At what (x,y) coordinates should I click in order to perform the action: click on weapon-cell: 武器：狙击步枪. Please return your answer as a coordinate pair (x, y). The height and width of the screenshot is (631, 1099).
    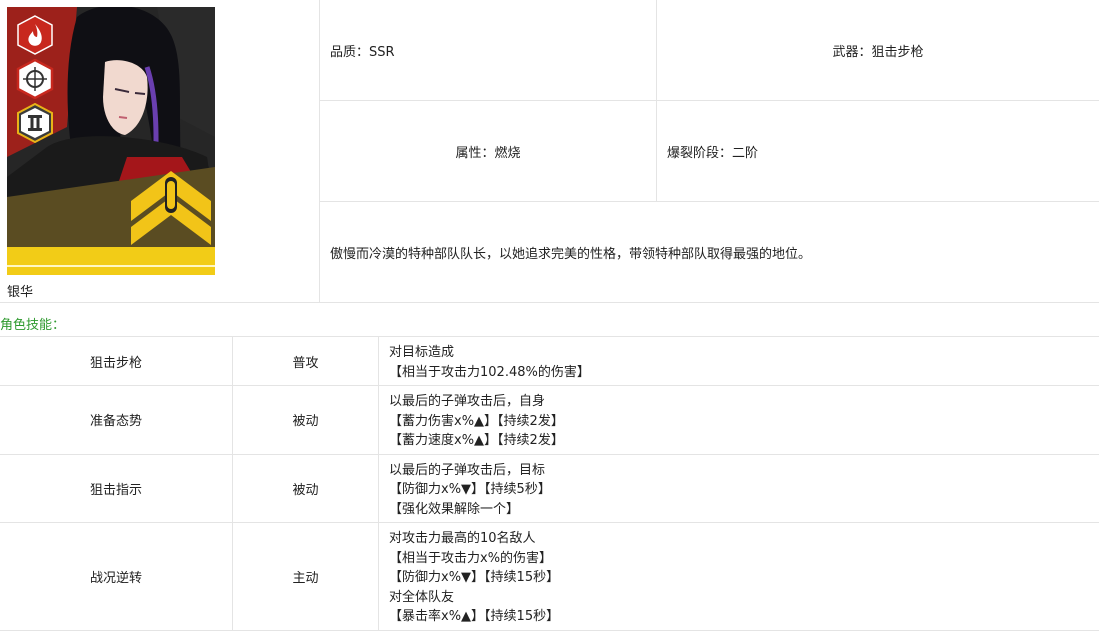
    Looking at the image, I should click on (878, 50).